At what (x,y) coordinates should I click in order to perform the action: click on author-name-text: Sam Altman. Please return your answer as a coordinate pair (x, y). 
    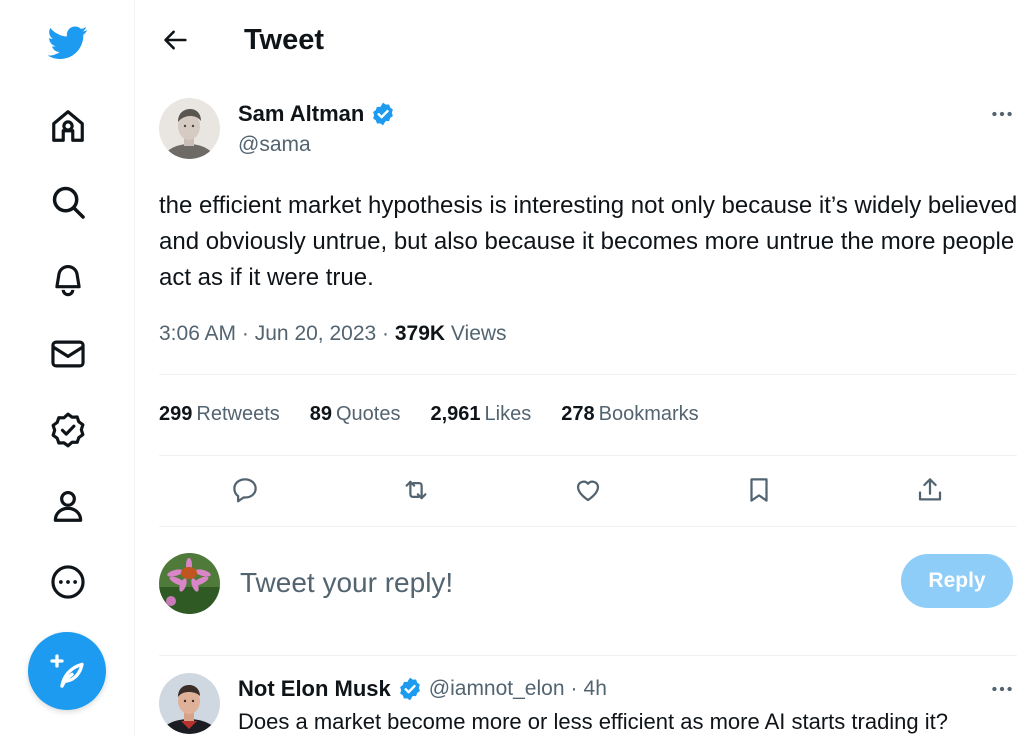
    Looking at the image, I should click on (301, 114).